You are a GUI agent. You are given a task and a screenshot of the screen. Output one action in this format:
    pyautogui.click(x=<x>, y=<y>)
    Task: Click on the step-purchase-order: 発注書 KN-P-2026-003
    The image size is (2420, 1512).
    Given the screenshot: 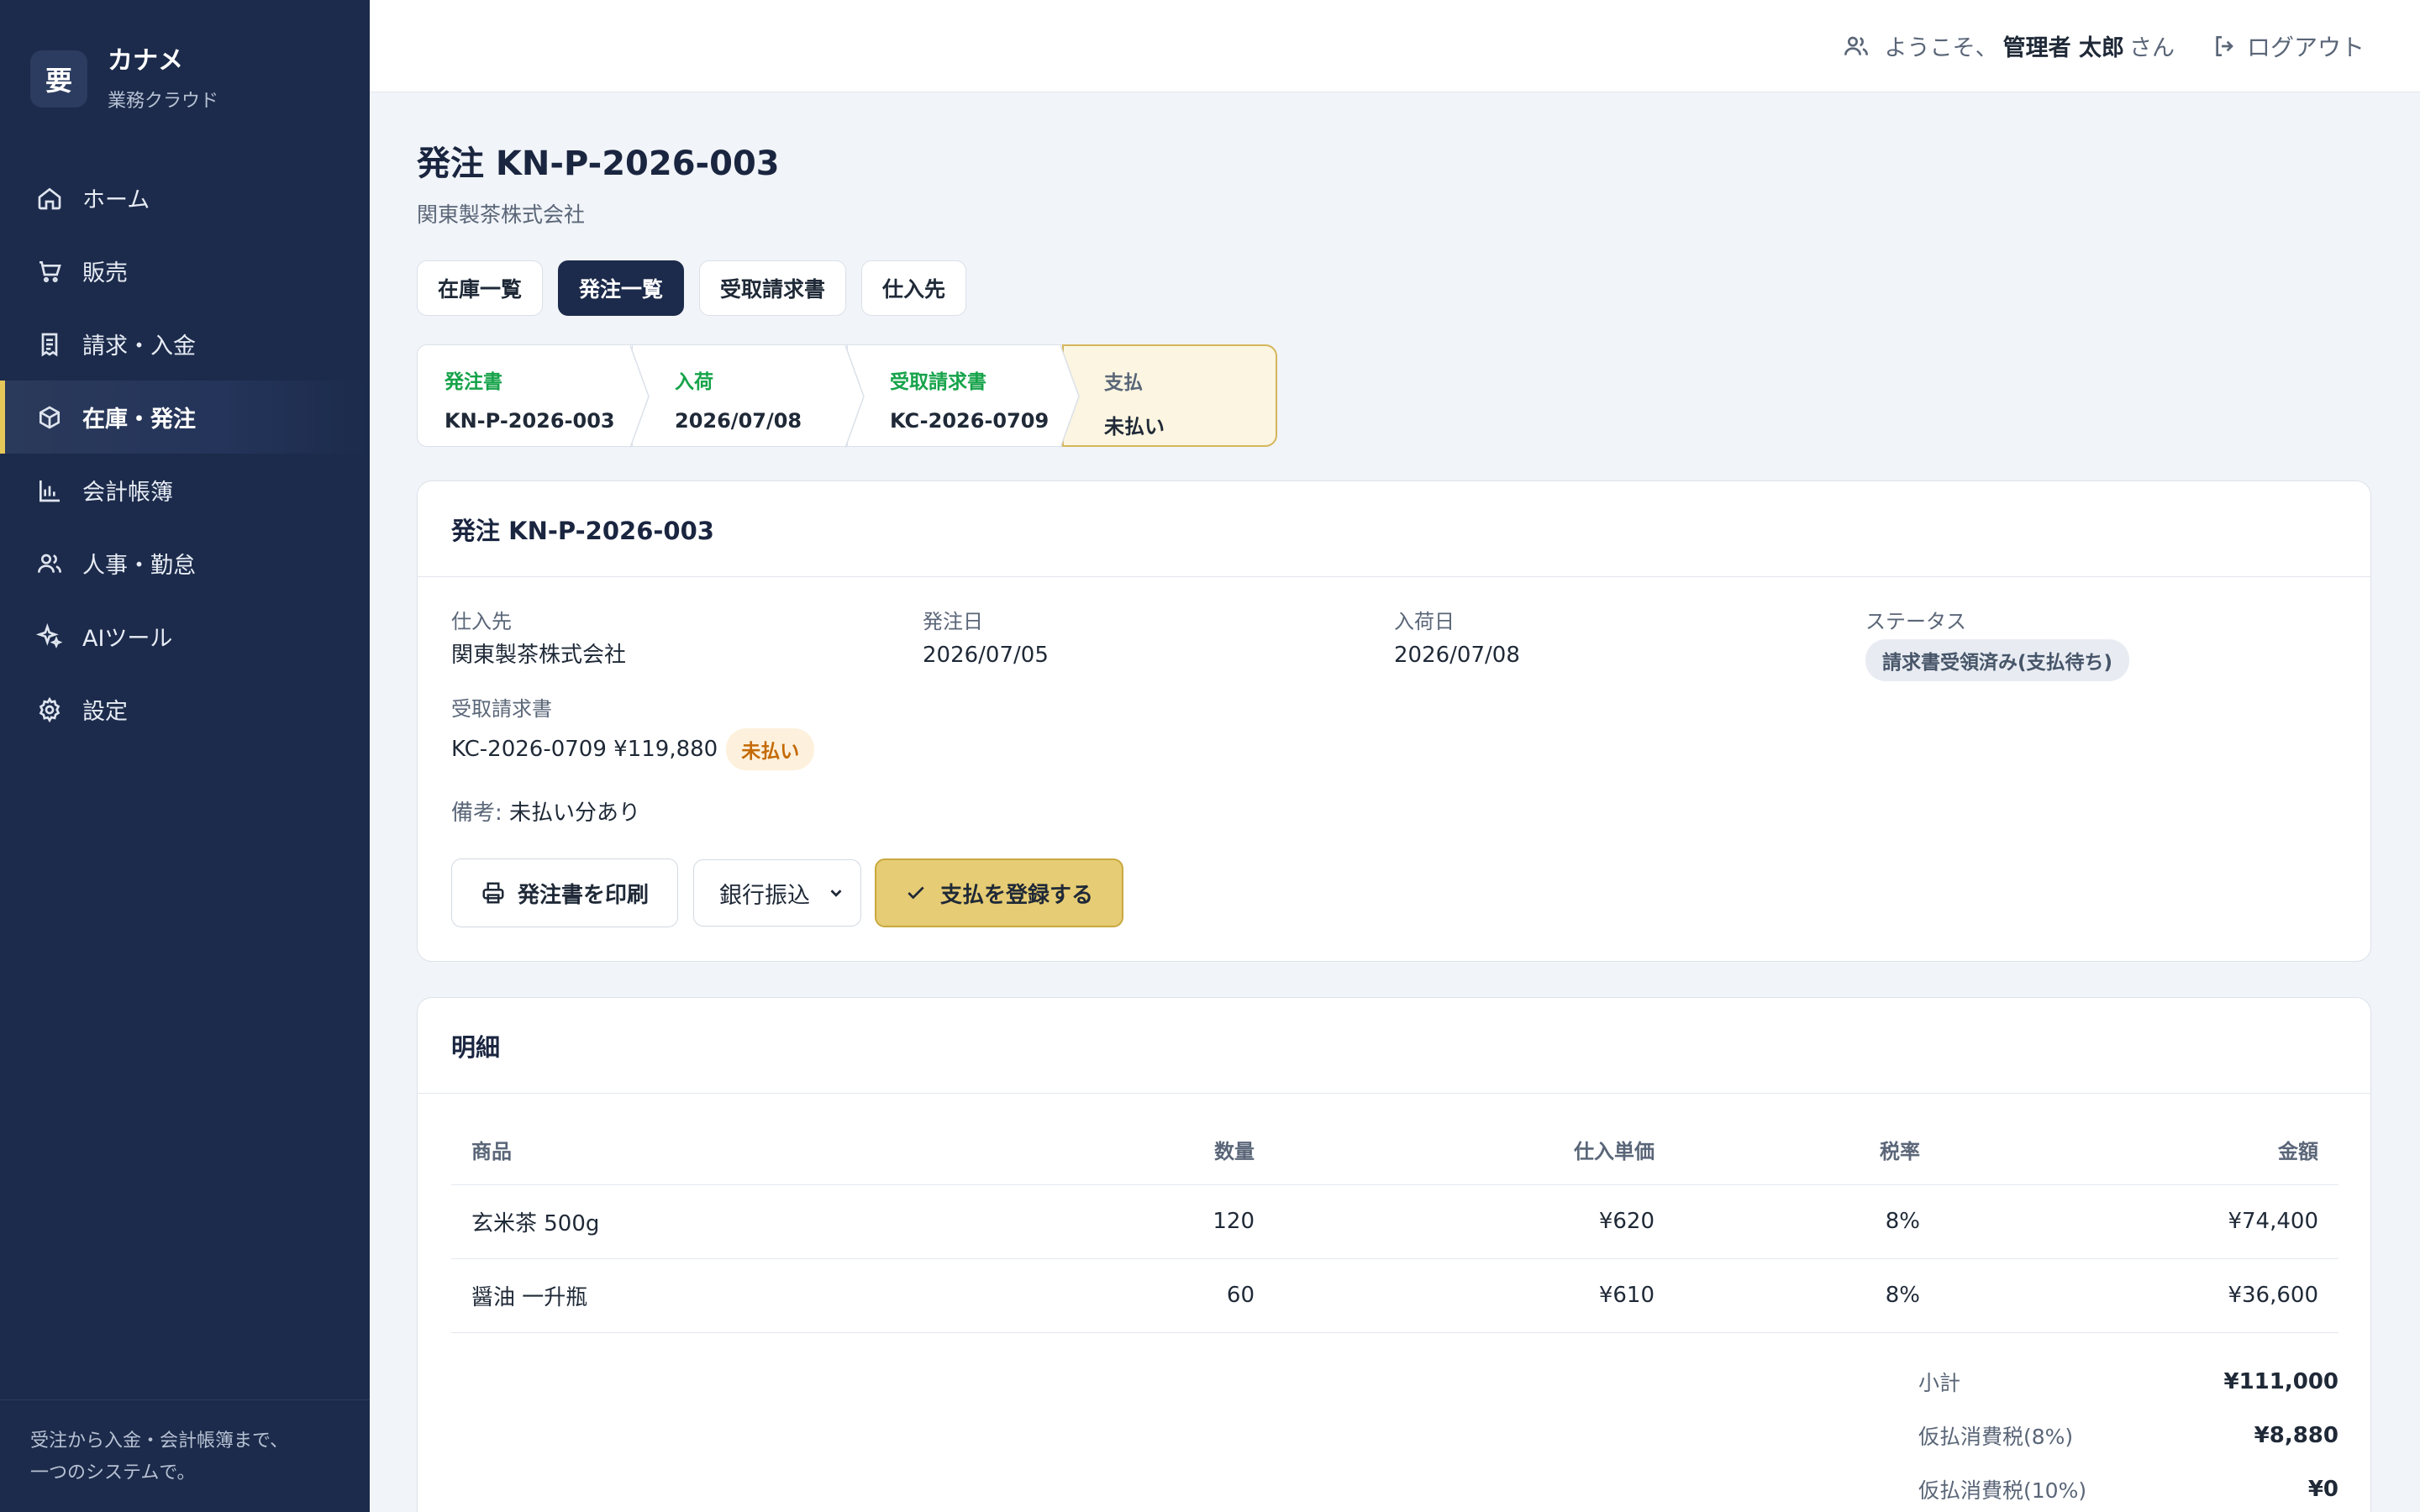 What is the action you would take?
    pyautogui.click(x=533, y=396)
    